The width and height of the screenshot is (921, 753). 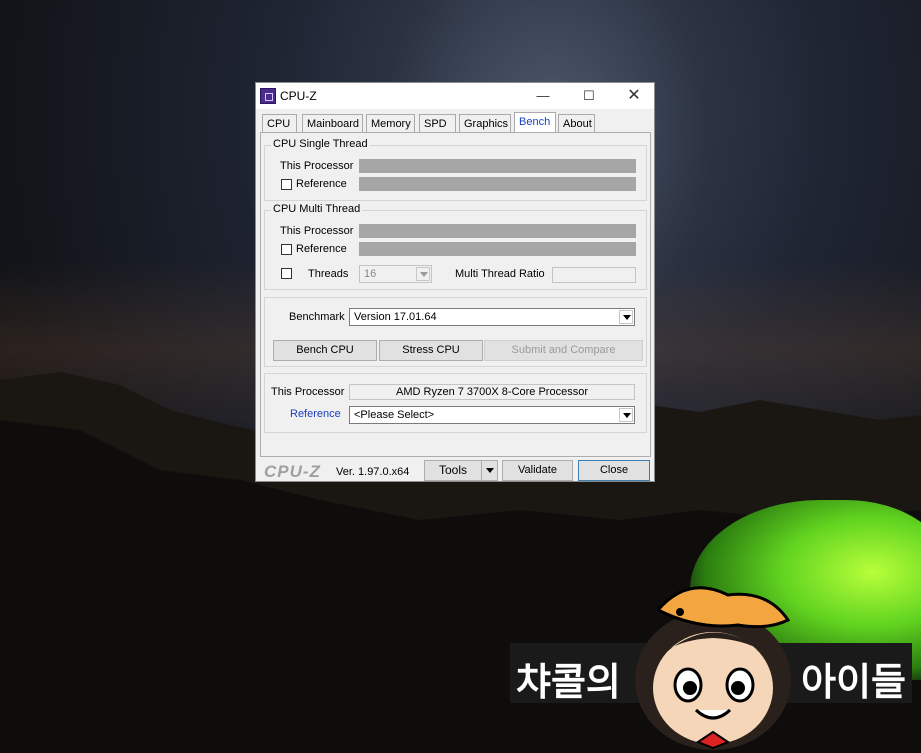 What do you see at coordinates (497, 249) in the screenshot?
I see `multi-reference-bar` at bounding box center [497, 249].